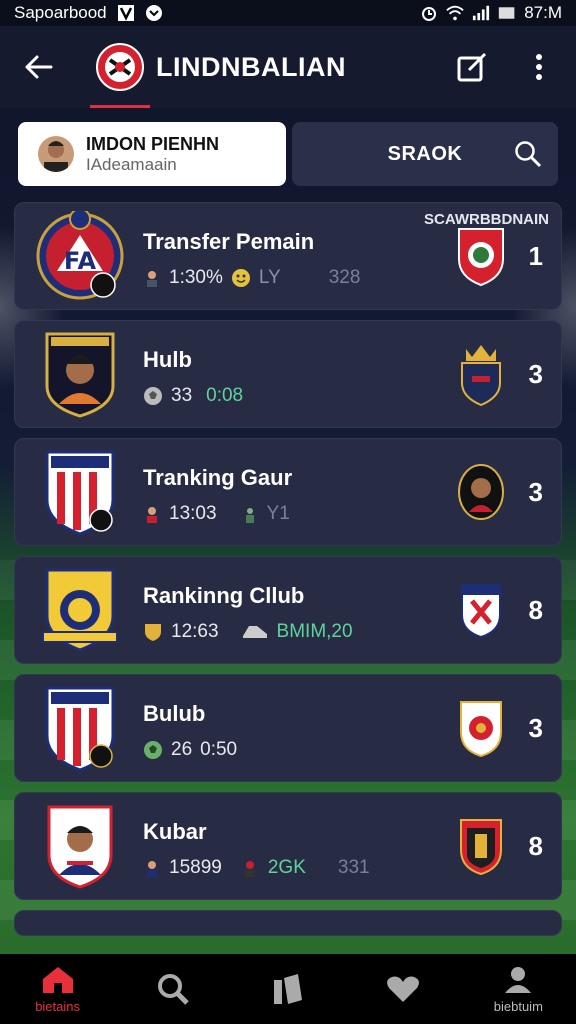  Describe the element at coordinates (429, 13) in the screenshot. I see `alarm-icon` at that location.